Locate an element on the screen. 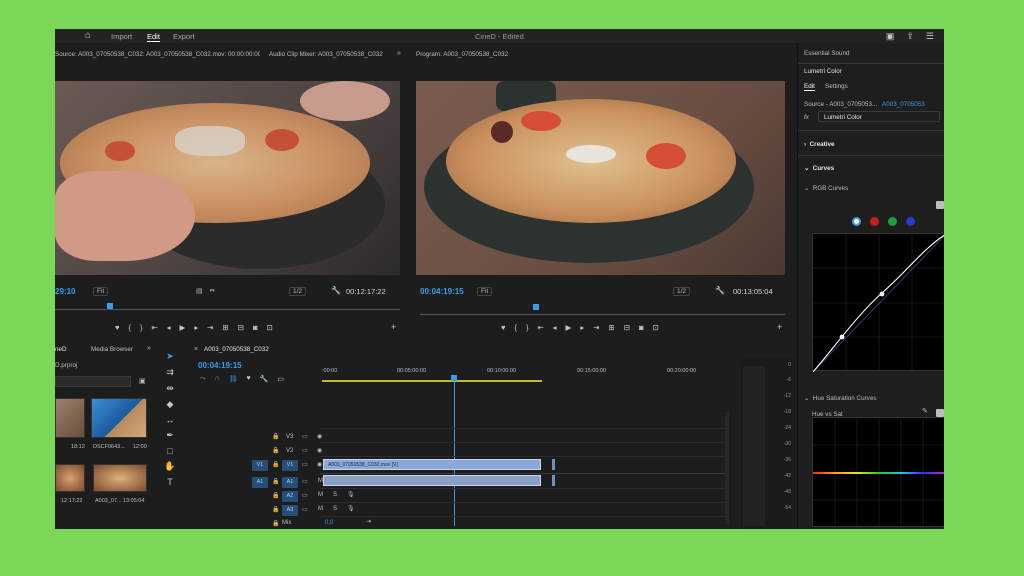  selection-tool-icon: ➤ is located at coordinates (170, 356).